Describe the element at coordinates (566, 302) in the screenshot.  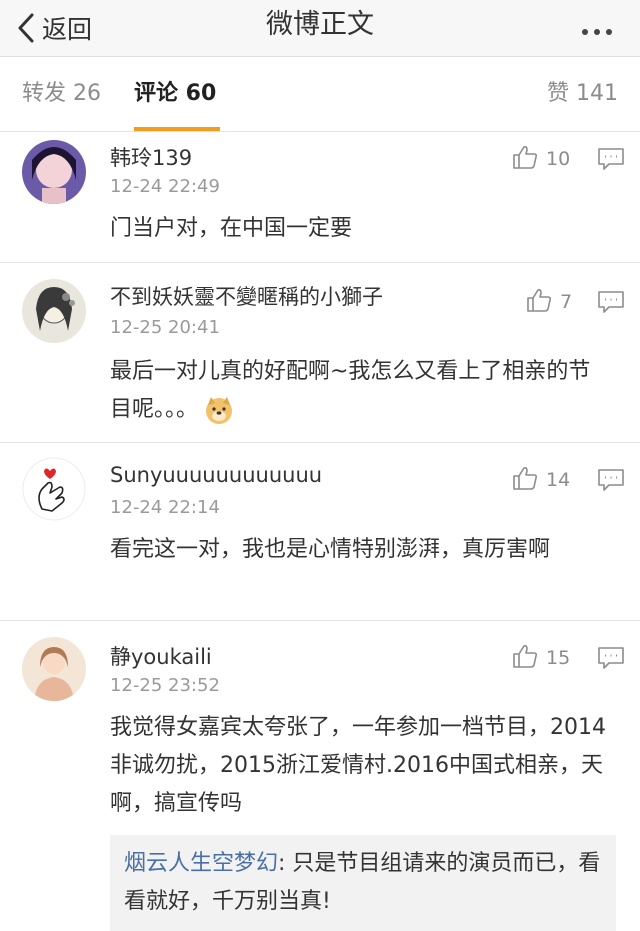
I see `like-count: 7` at that location.